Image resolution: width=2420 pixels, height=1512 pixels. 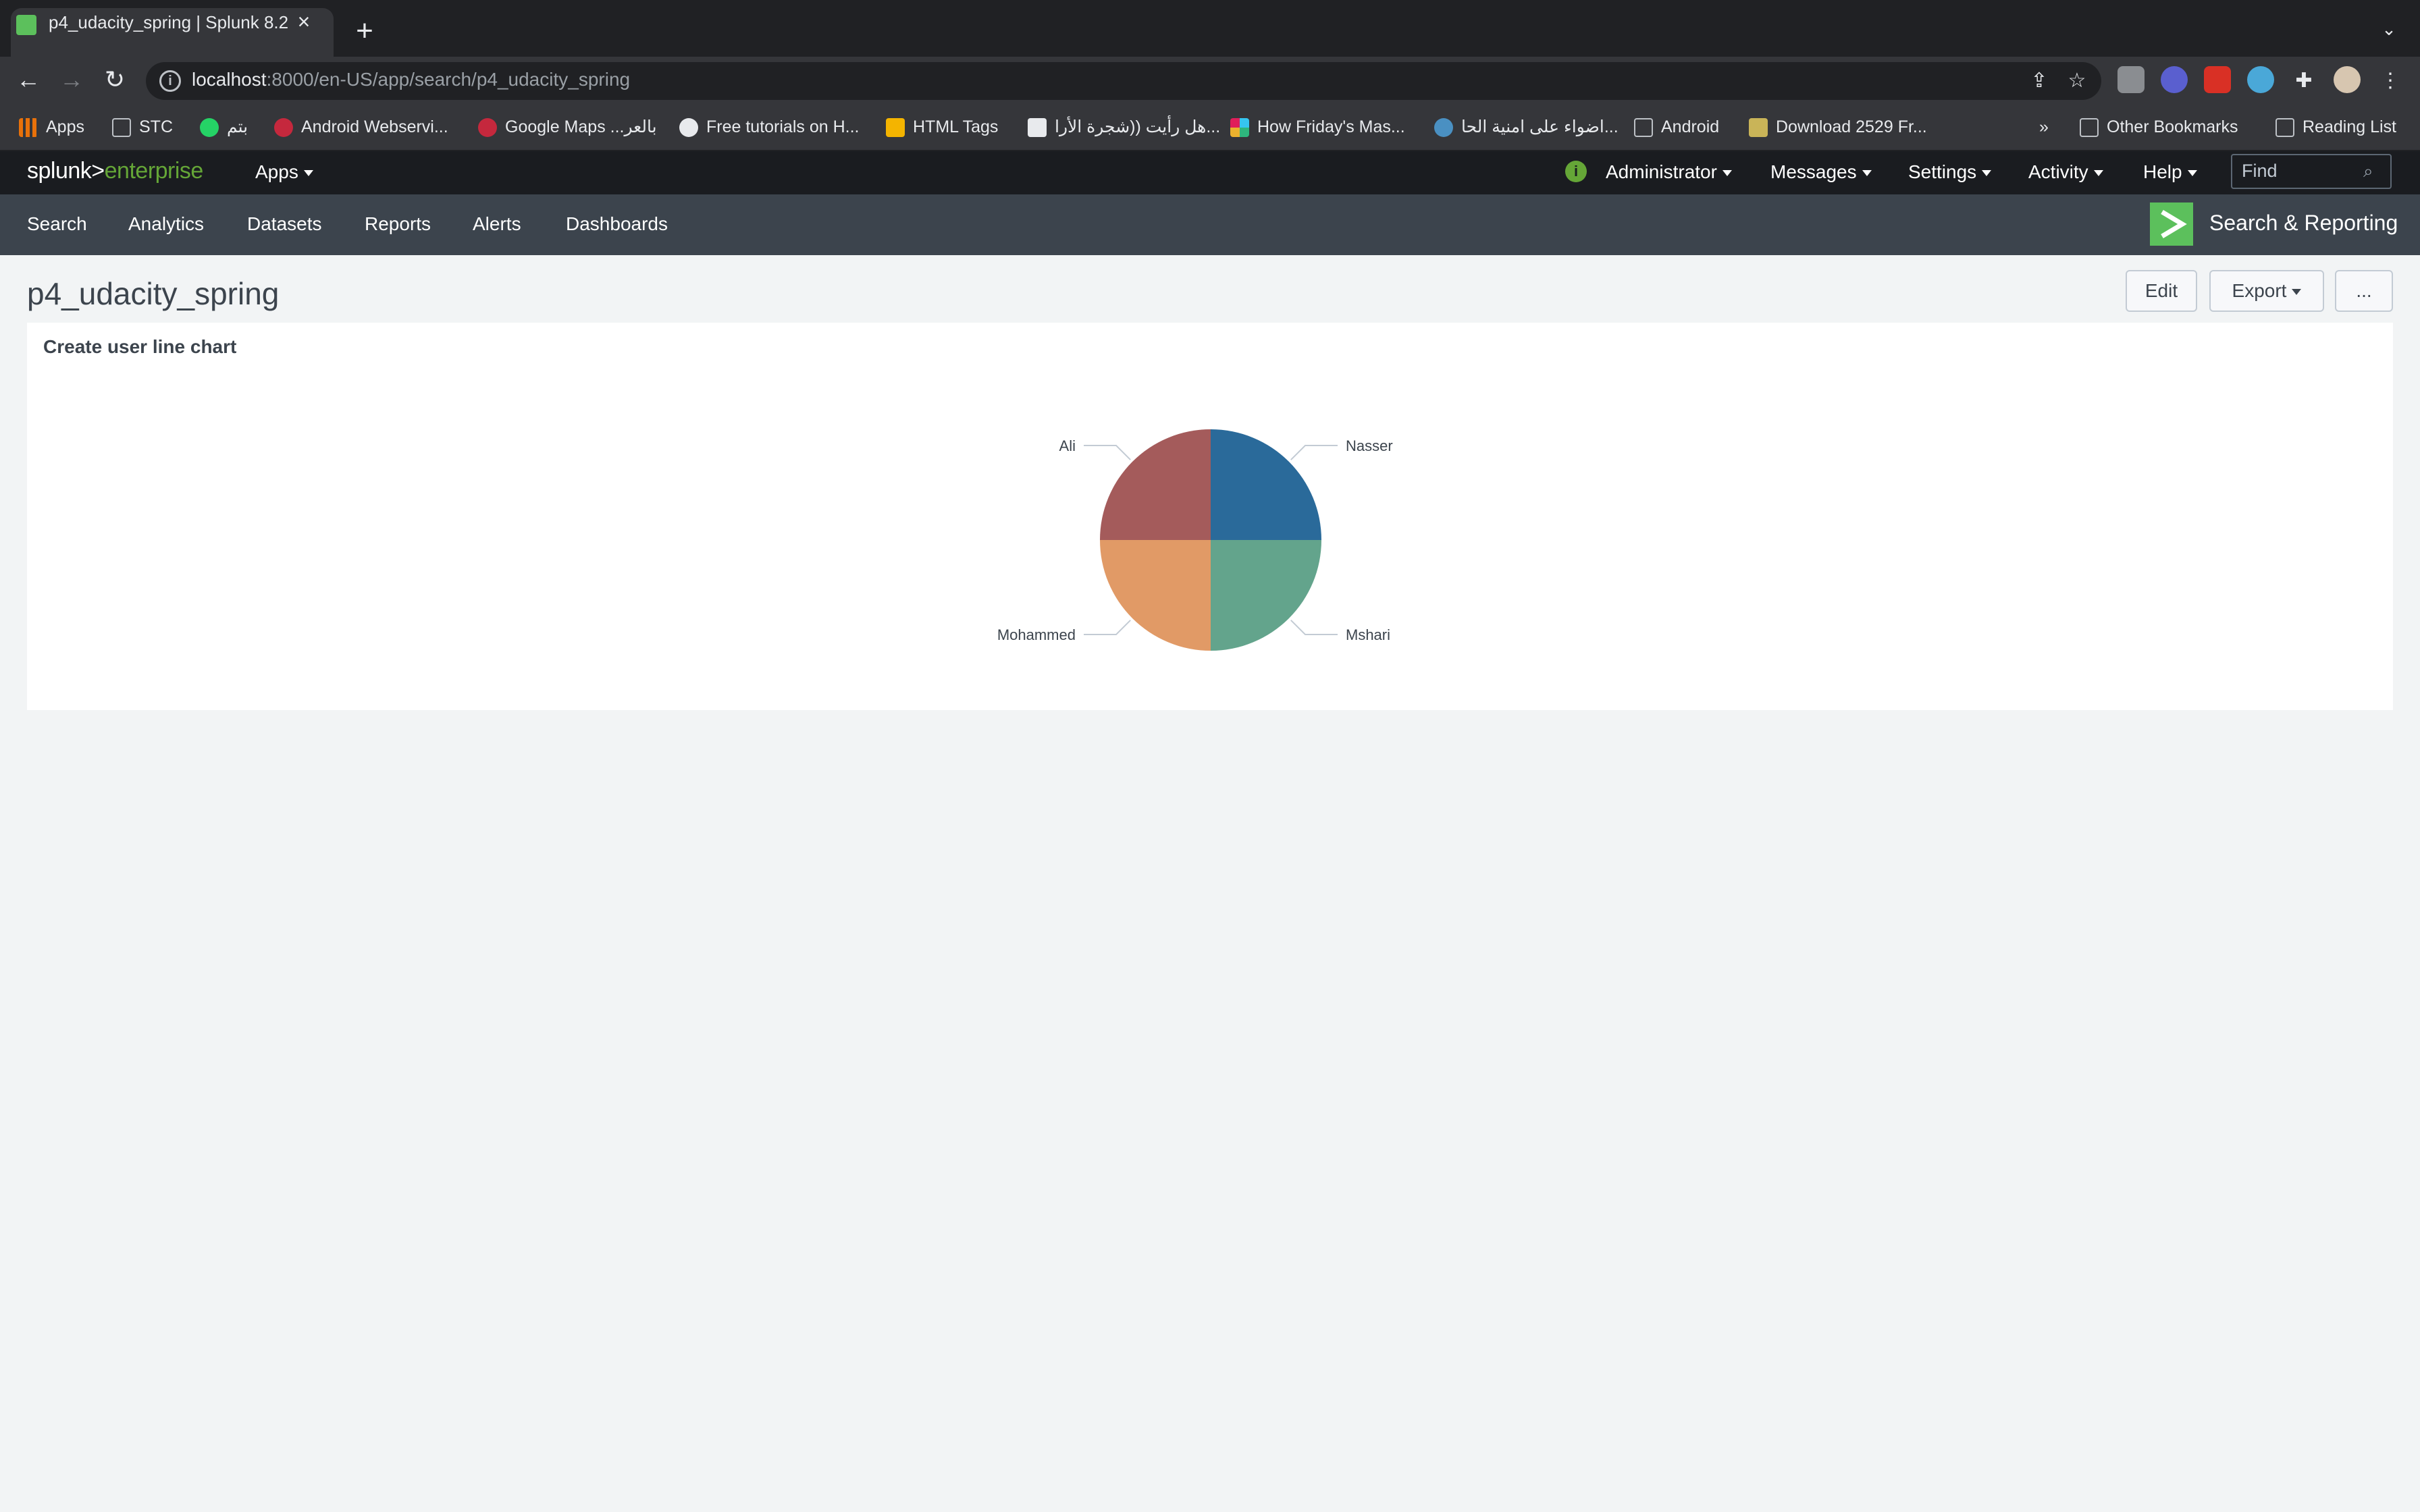 What do you see at coordinates (2174, 79) in the screenshot?
I see `extension-b-icon` at bounding box center [2174, 79].